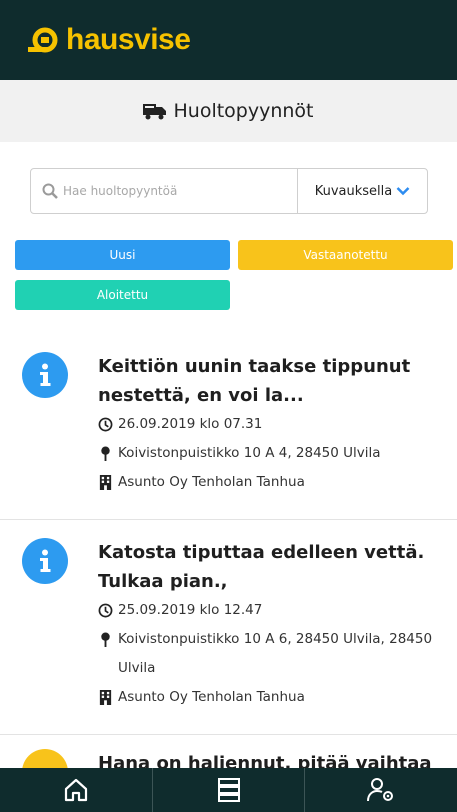  I want to click on request-datetime-row: 25.09.2019 klo 12.47, so click(272, 610).